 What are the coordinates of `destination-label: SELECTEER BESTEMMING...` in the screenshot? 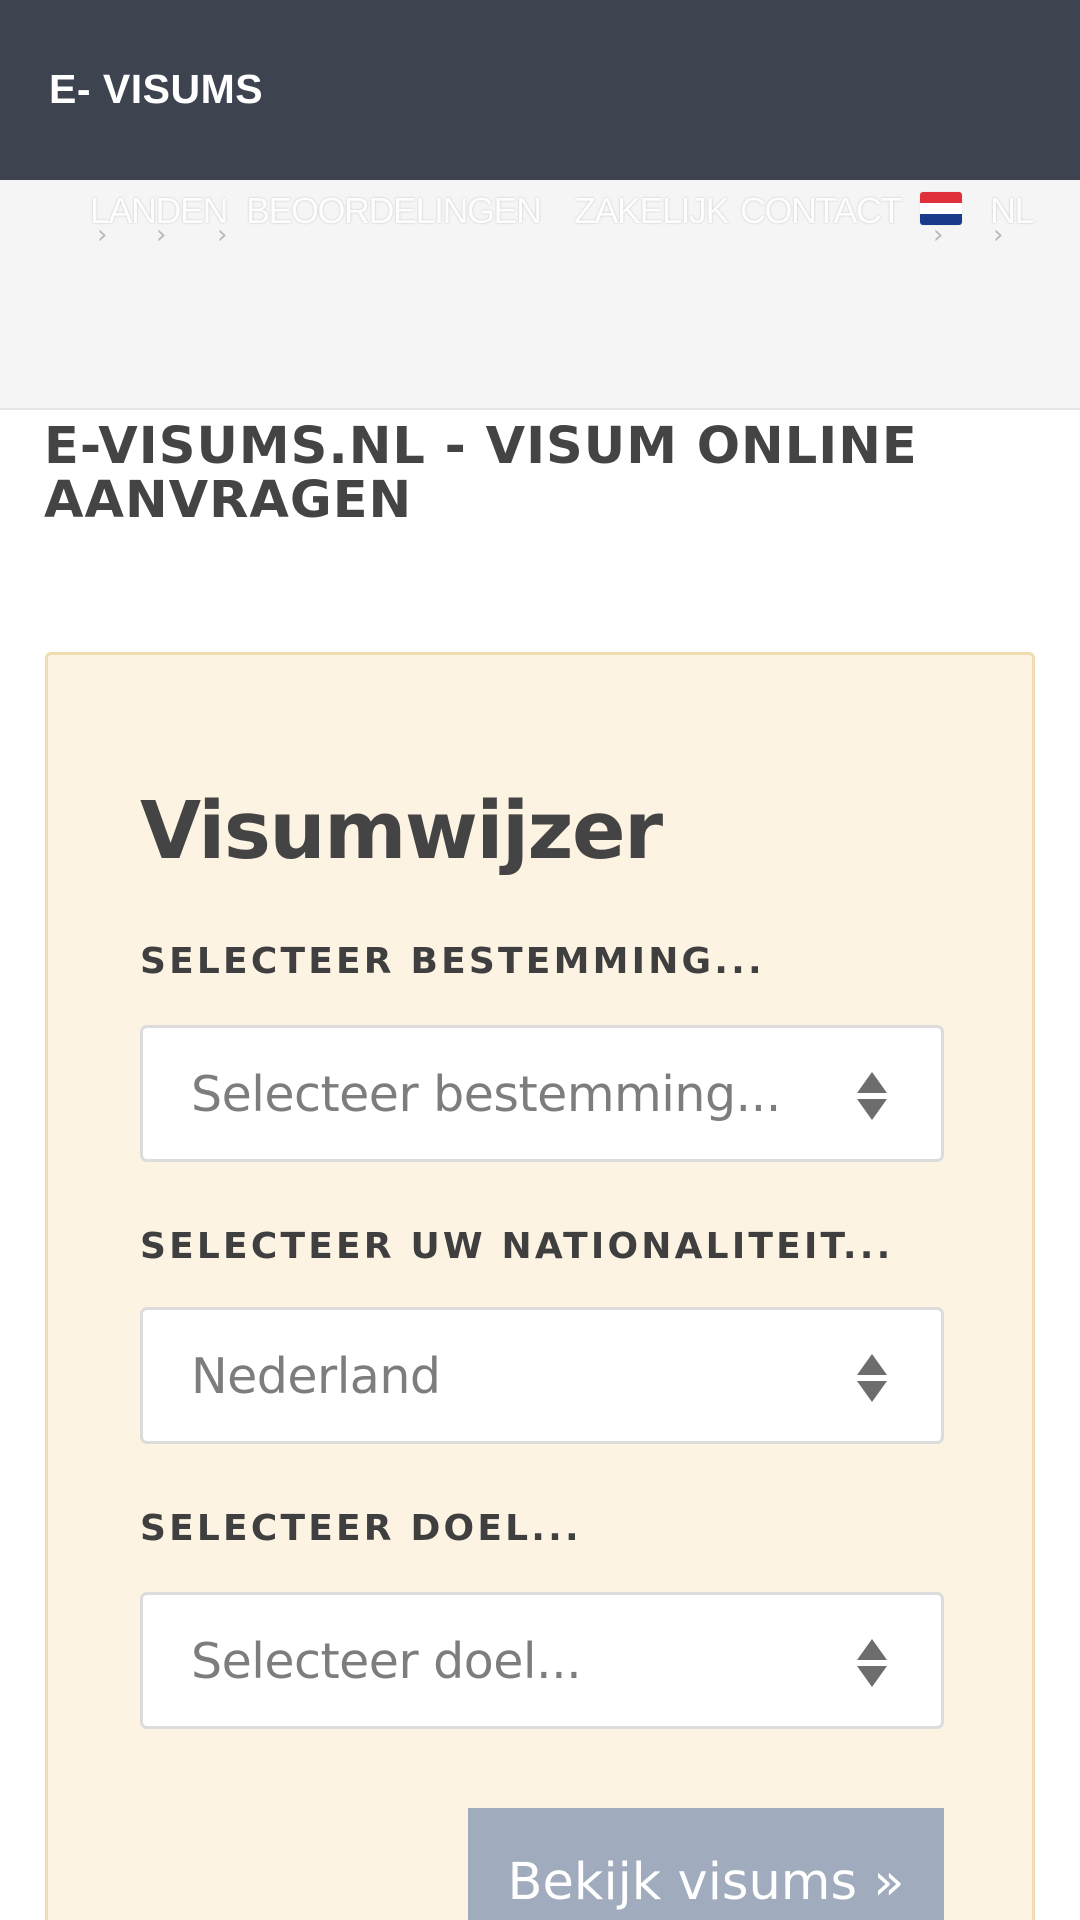 It's located at (452, 961).